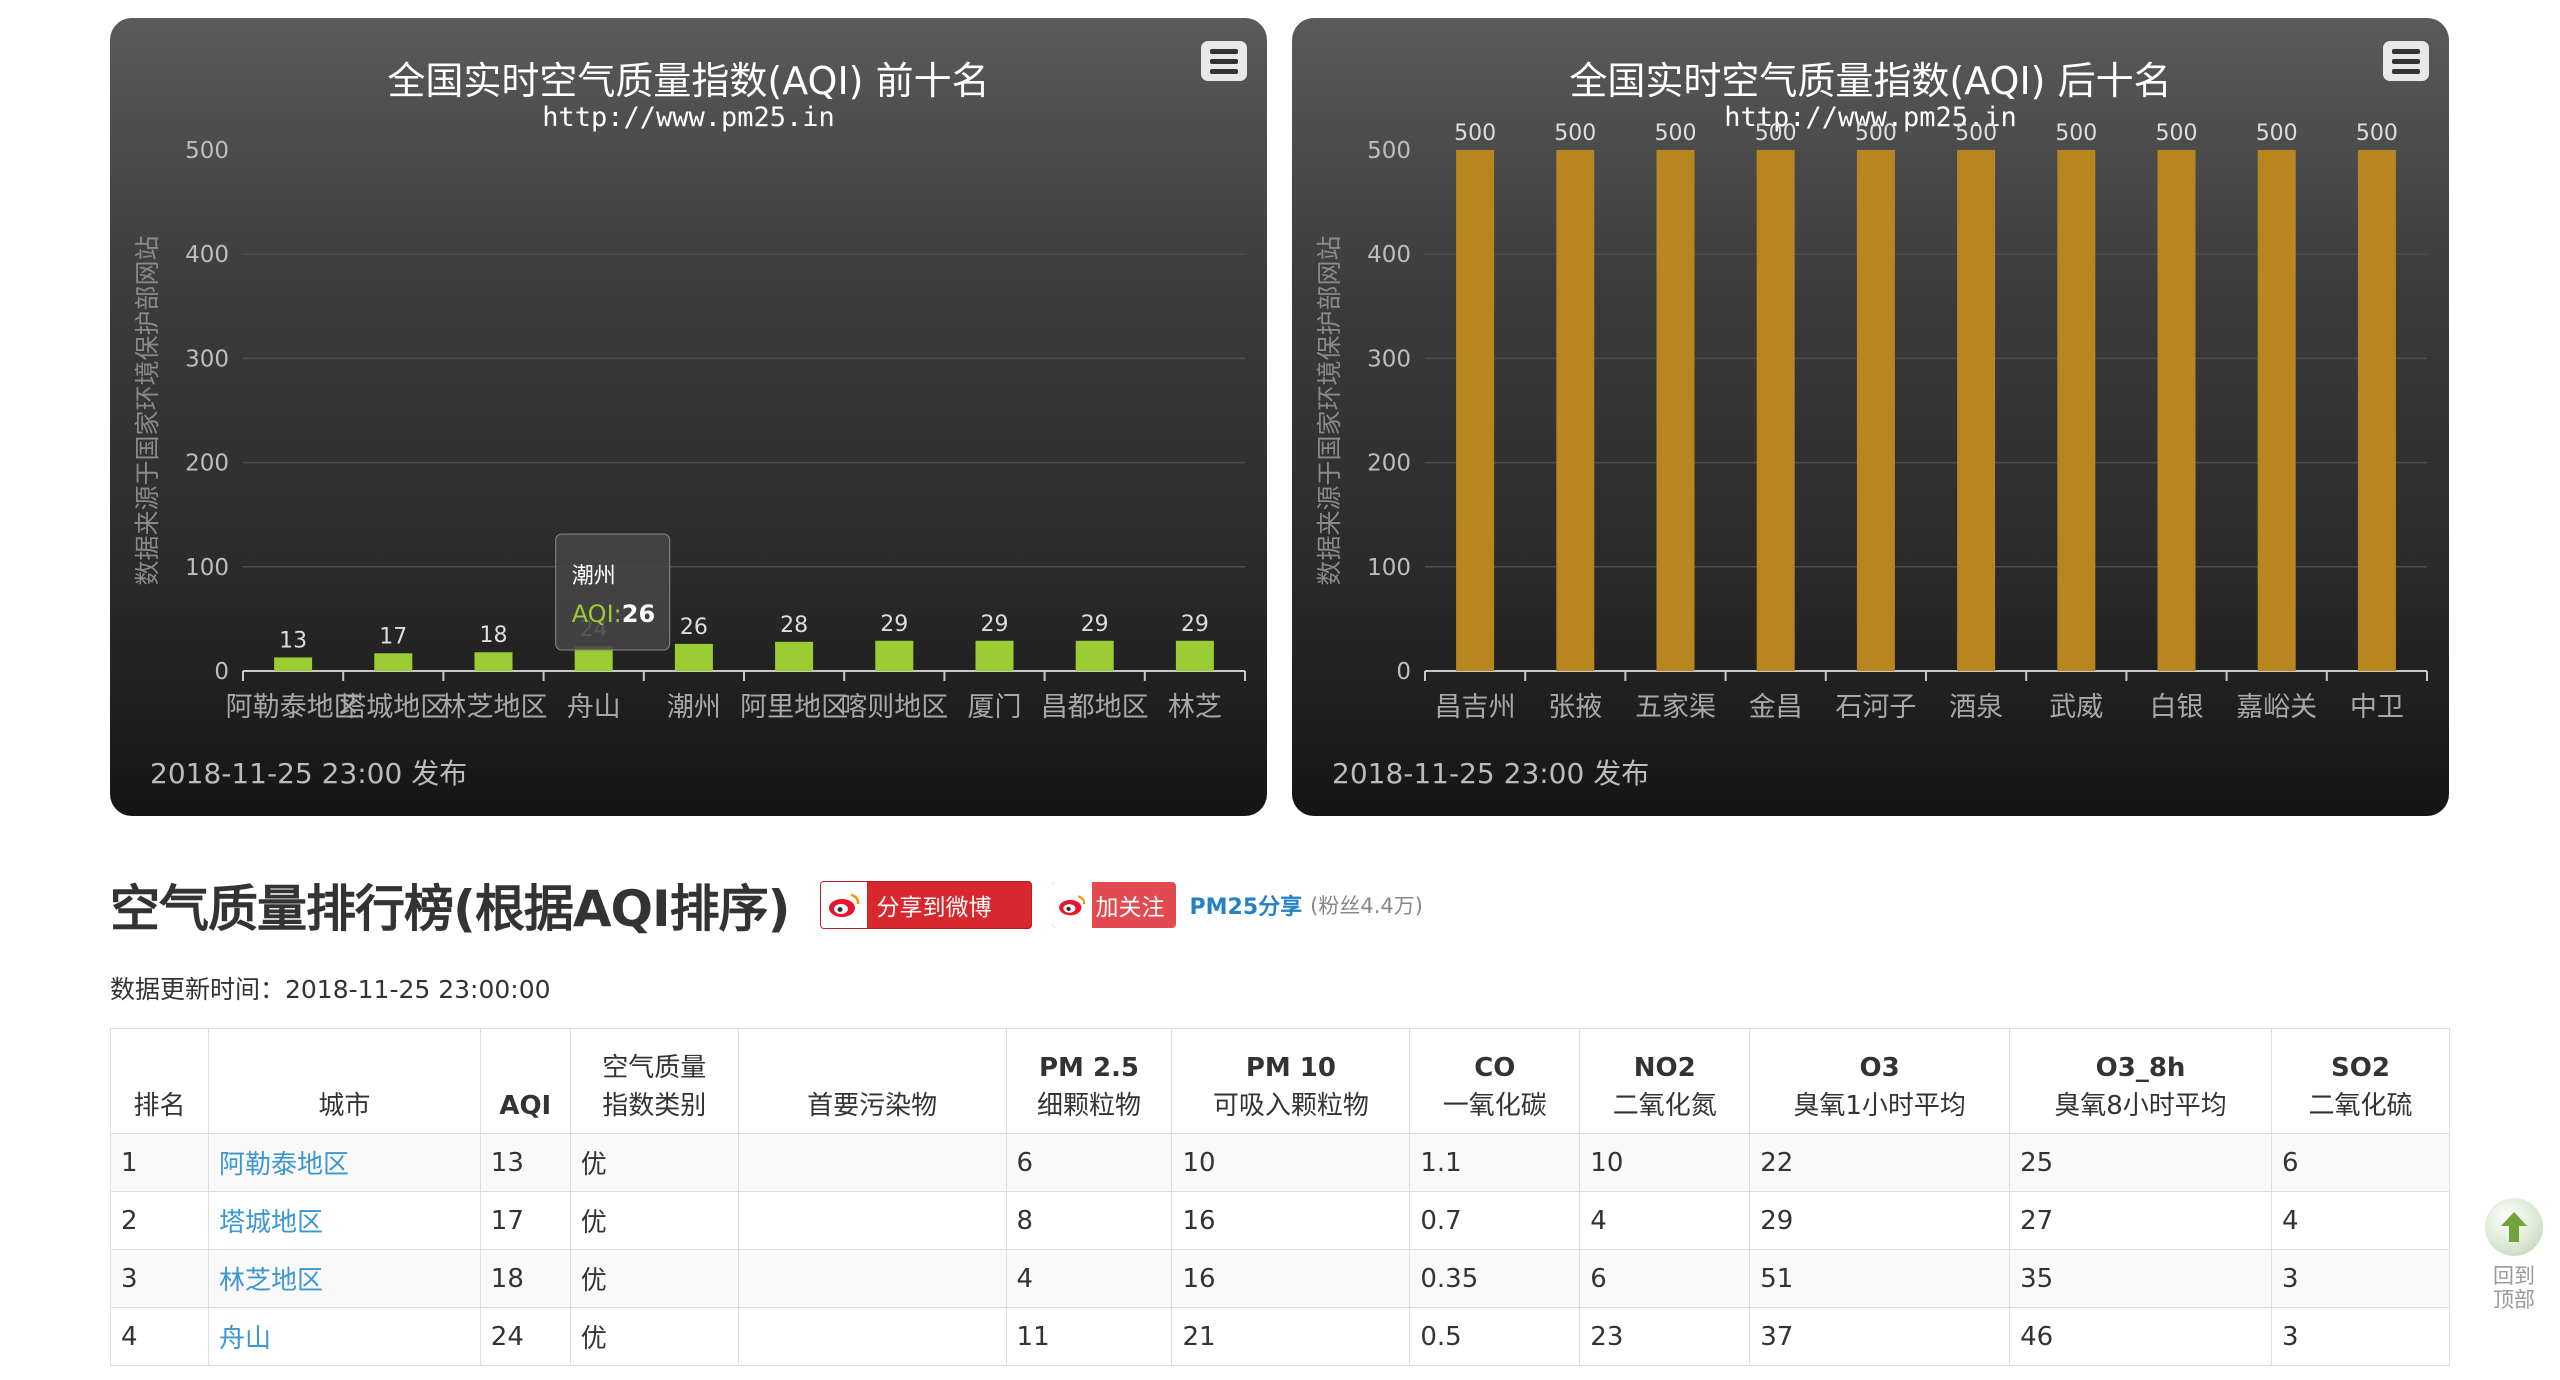  What do you see at coordinates (450, 909) in the screenshot?
I see `page-title: 空气质量排行榜(根据AQI排序)` at bounding box center [450, 909].